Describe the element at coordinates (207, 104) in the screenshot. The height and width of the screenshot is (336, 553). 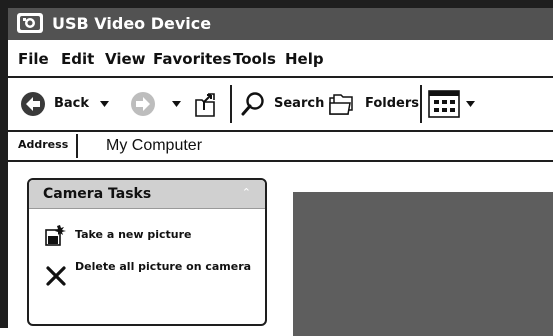
I see `up-folder-icon` at that location.